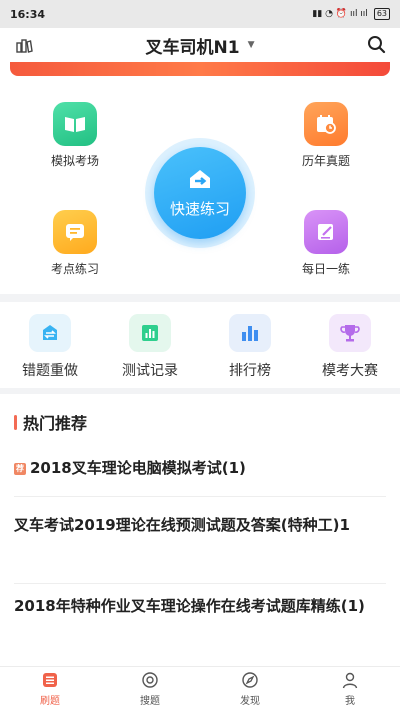 This screenshot has width=400, height=710. Describe the element at coordinates (200, 181) in the screenshot. I see `house-arrow-icon` at that location.